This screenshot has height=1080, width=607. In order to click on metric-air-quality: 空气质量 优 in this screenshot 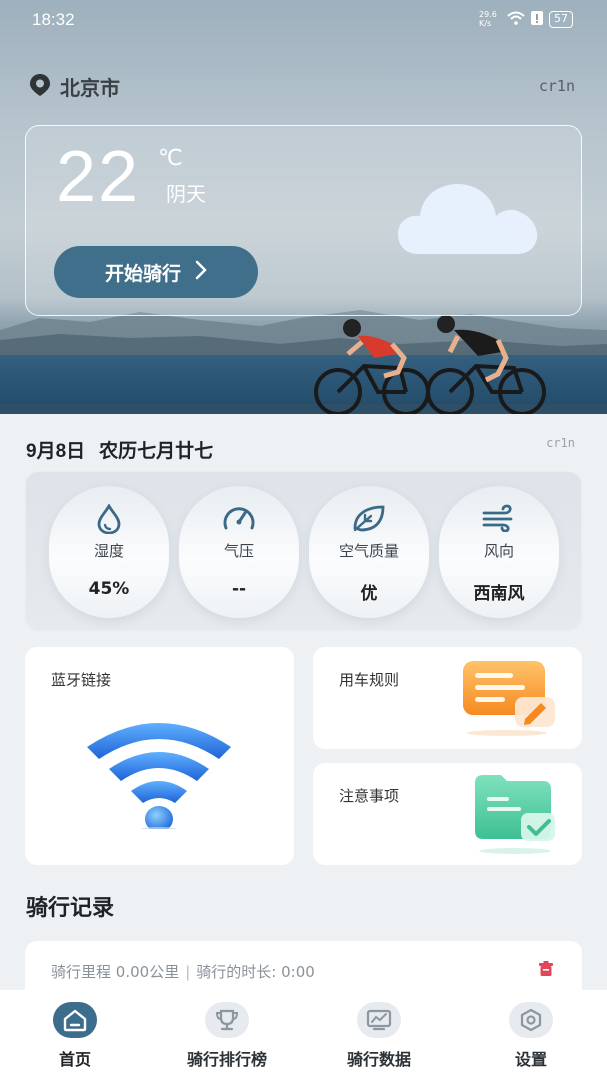, I will do `click(369, 552)`.